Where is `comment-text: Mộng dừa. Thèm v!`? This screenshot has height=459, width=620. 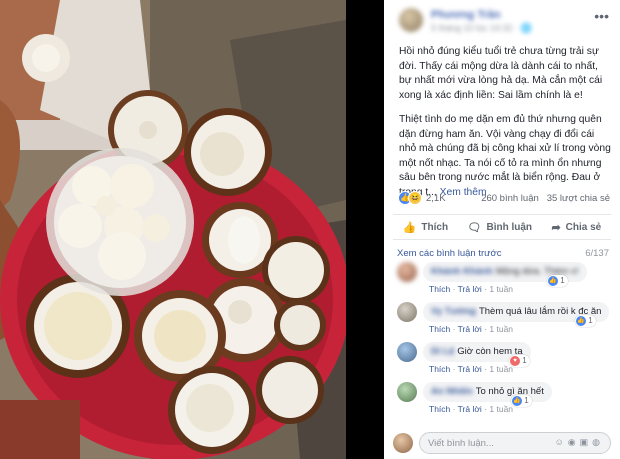
comment-text: Mộng dừa. Thèm v! is located at coordinates (537, 271).